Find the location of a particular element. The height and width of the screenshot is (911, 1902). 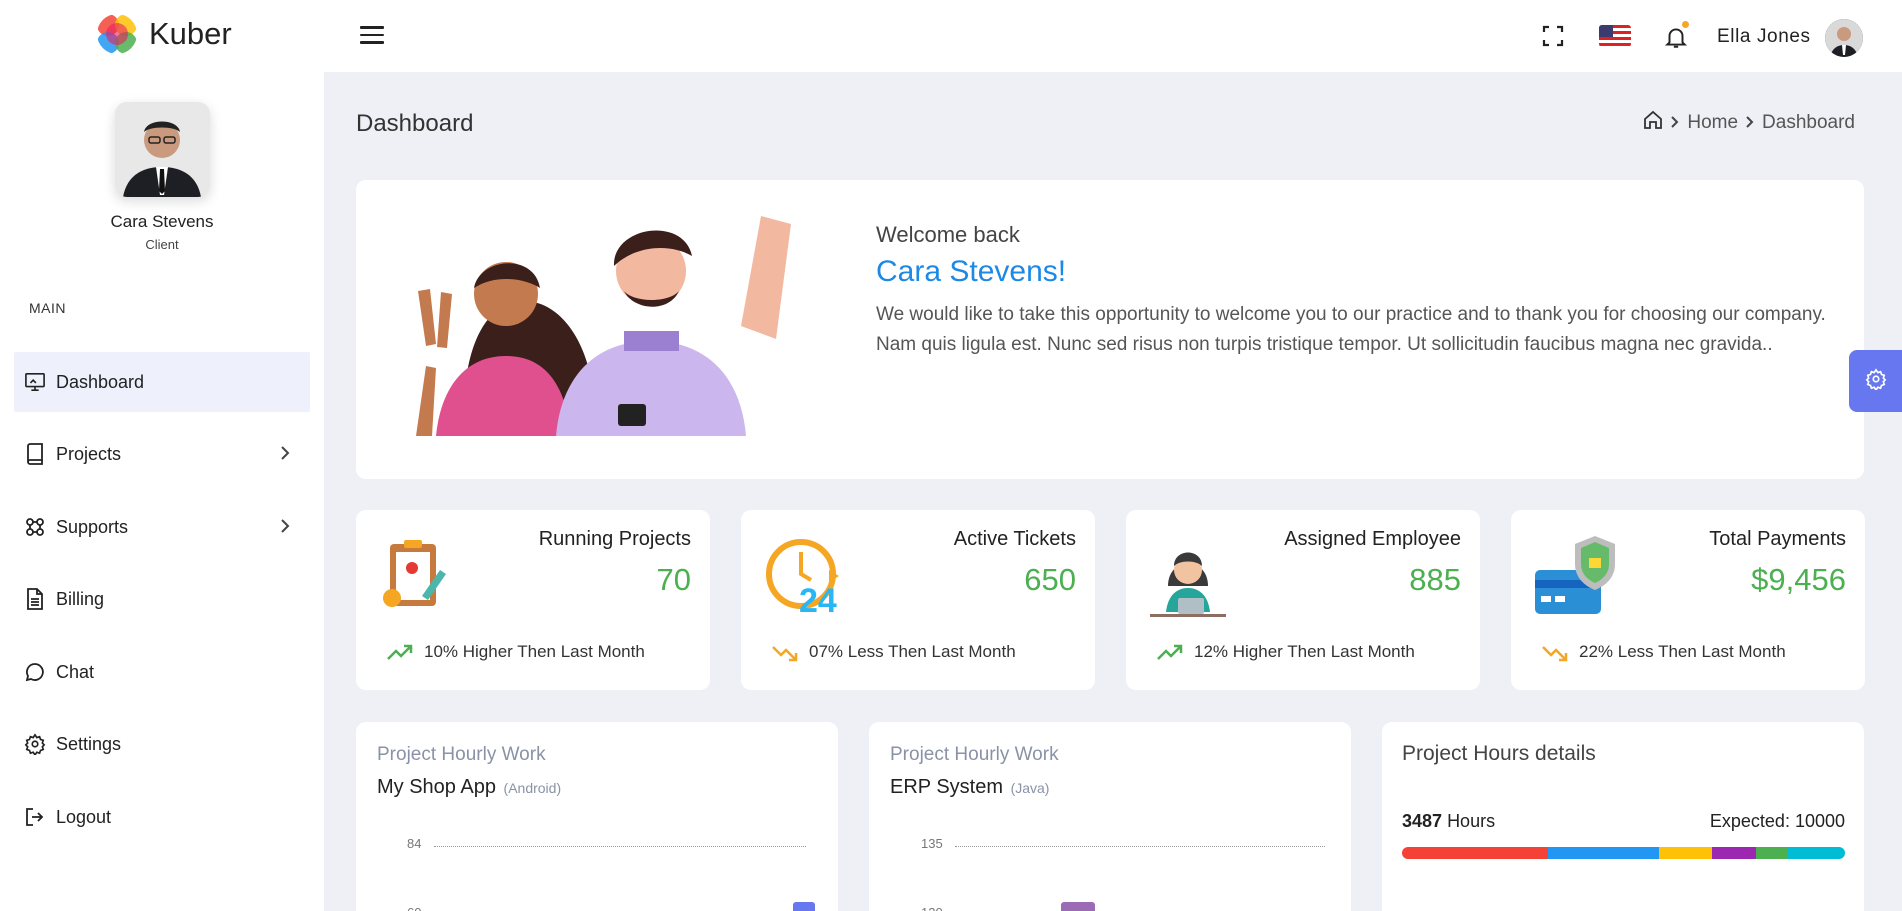

hours-card-title: Project Hours details is located at coordinates (1499, 753).